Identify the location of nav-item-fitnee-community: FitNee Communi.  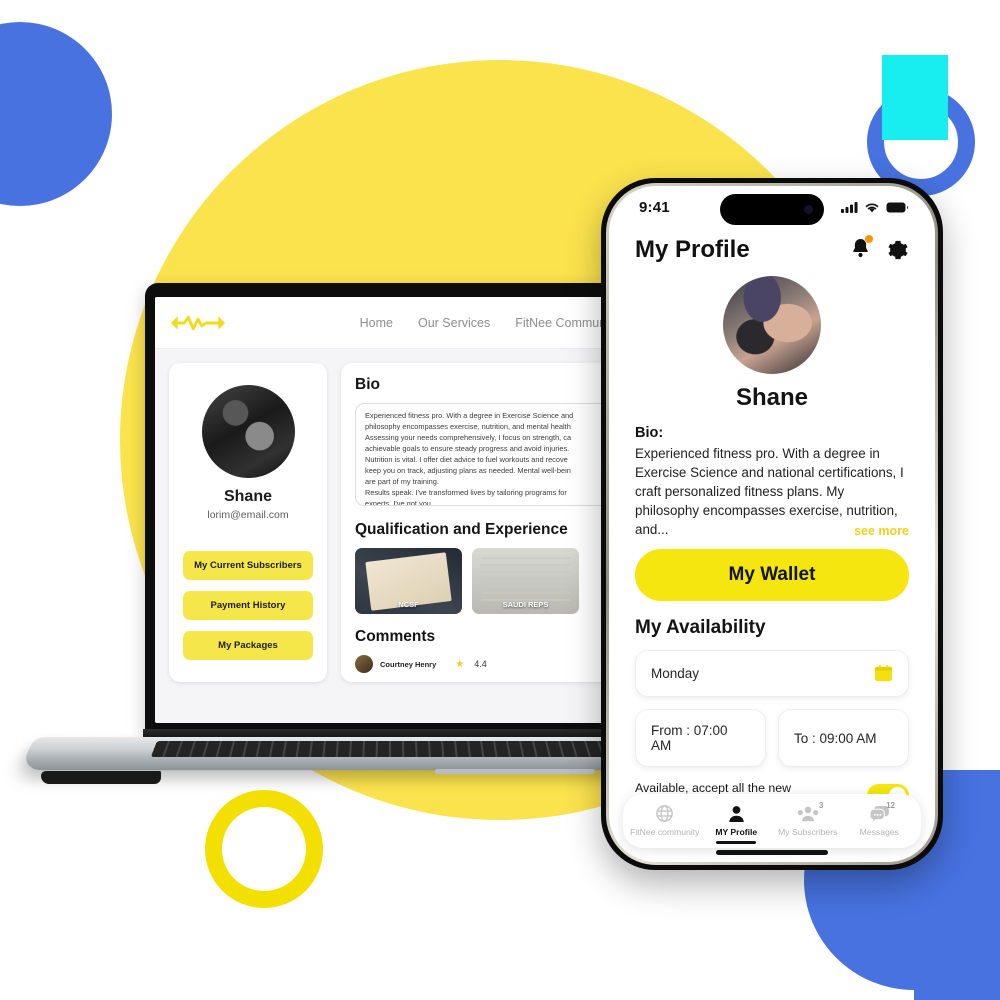
(562, 323).